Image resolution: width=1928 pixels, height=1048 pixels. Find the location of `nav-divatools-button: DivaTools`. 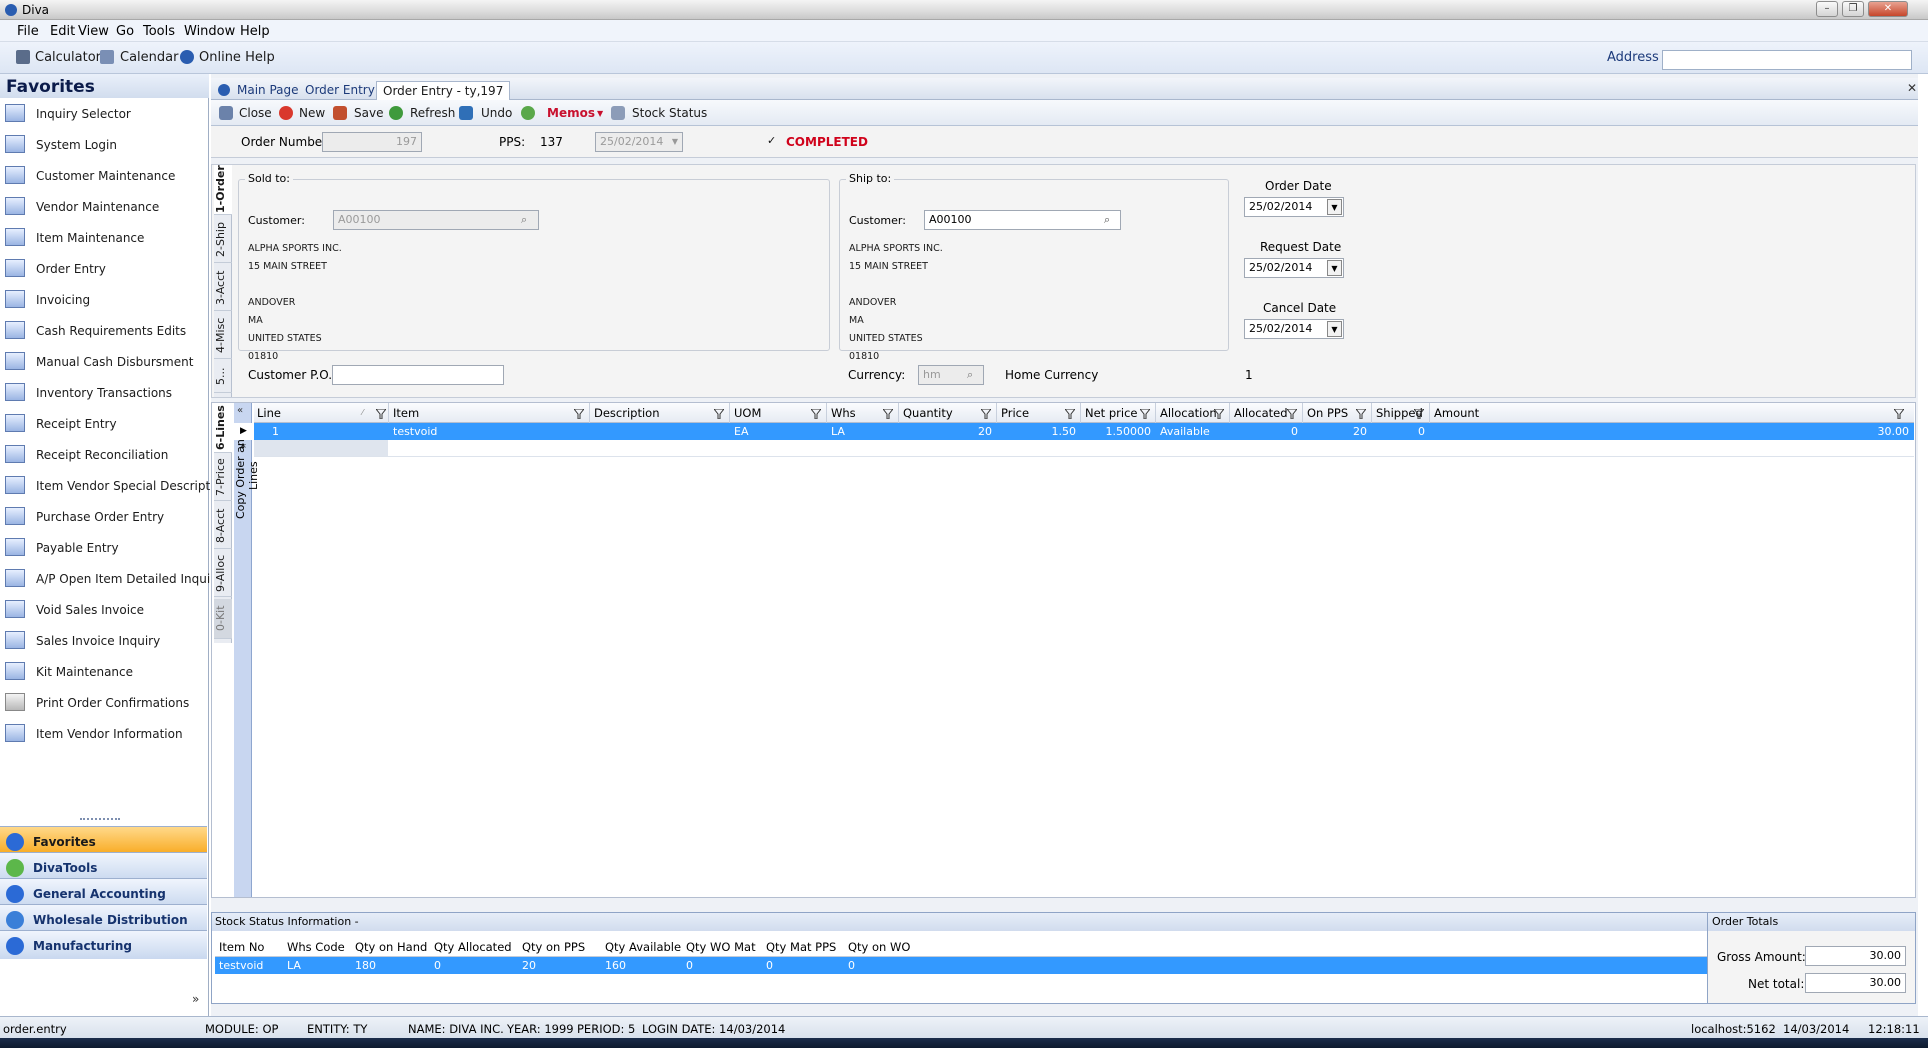

nav-divatools-button: DivaTools is located at coordinates (103, 866).